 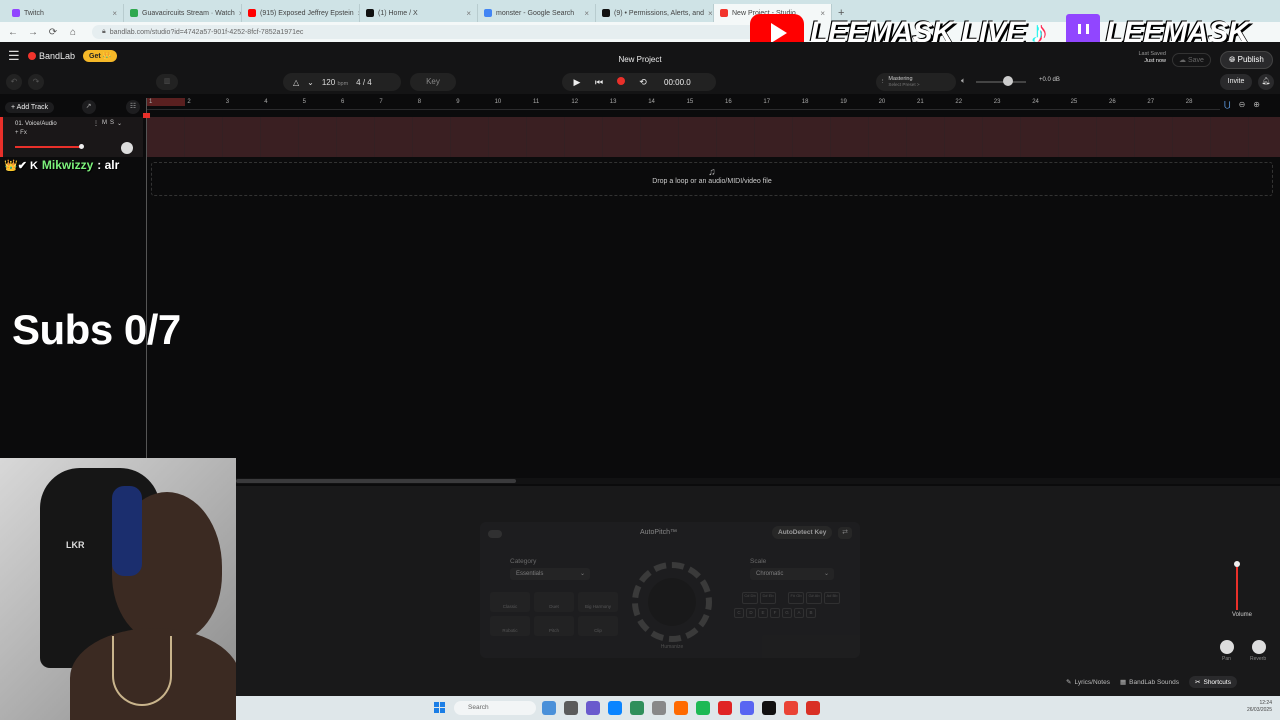 I want to click on tempo-value: 120 bpm, so click(x=335, y=82).